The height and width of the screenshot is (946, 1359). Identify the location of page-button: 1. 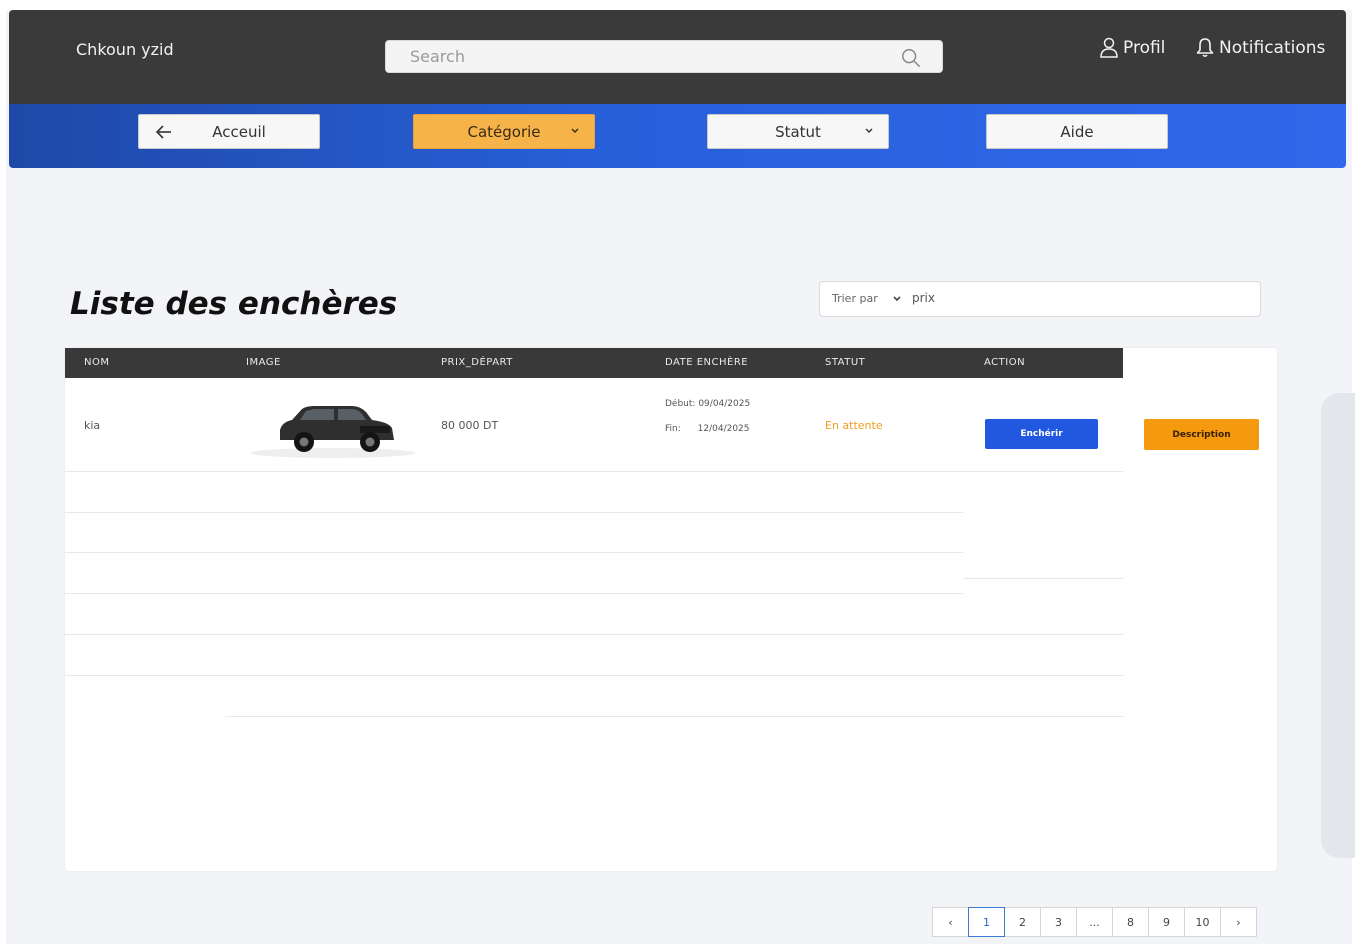
(986, 922).